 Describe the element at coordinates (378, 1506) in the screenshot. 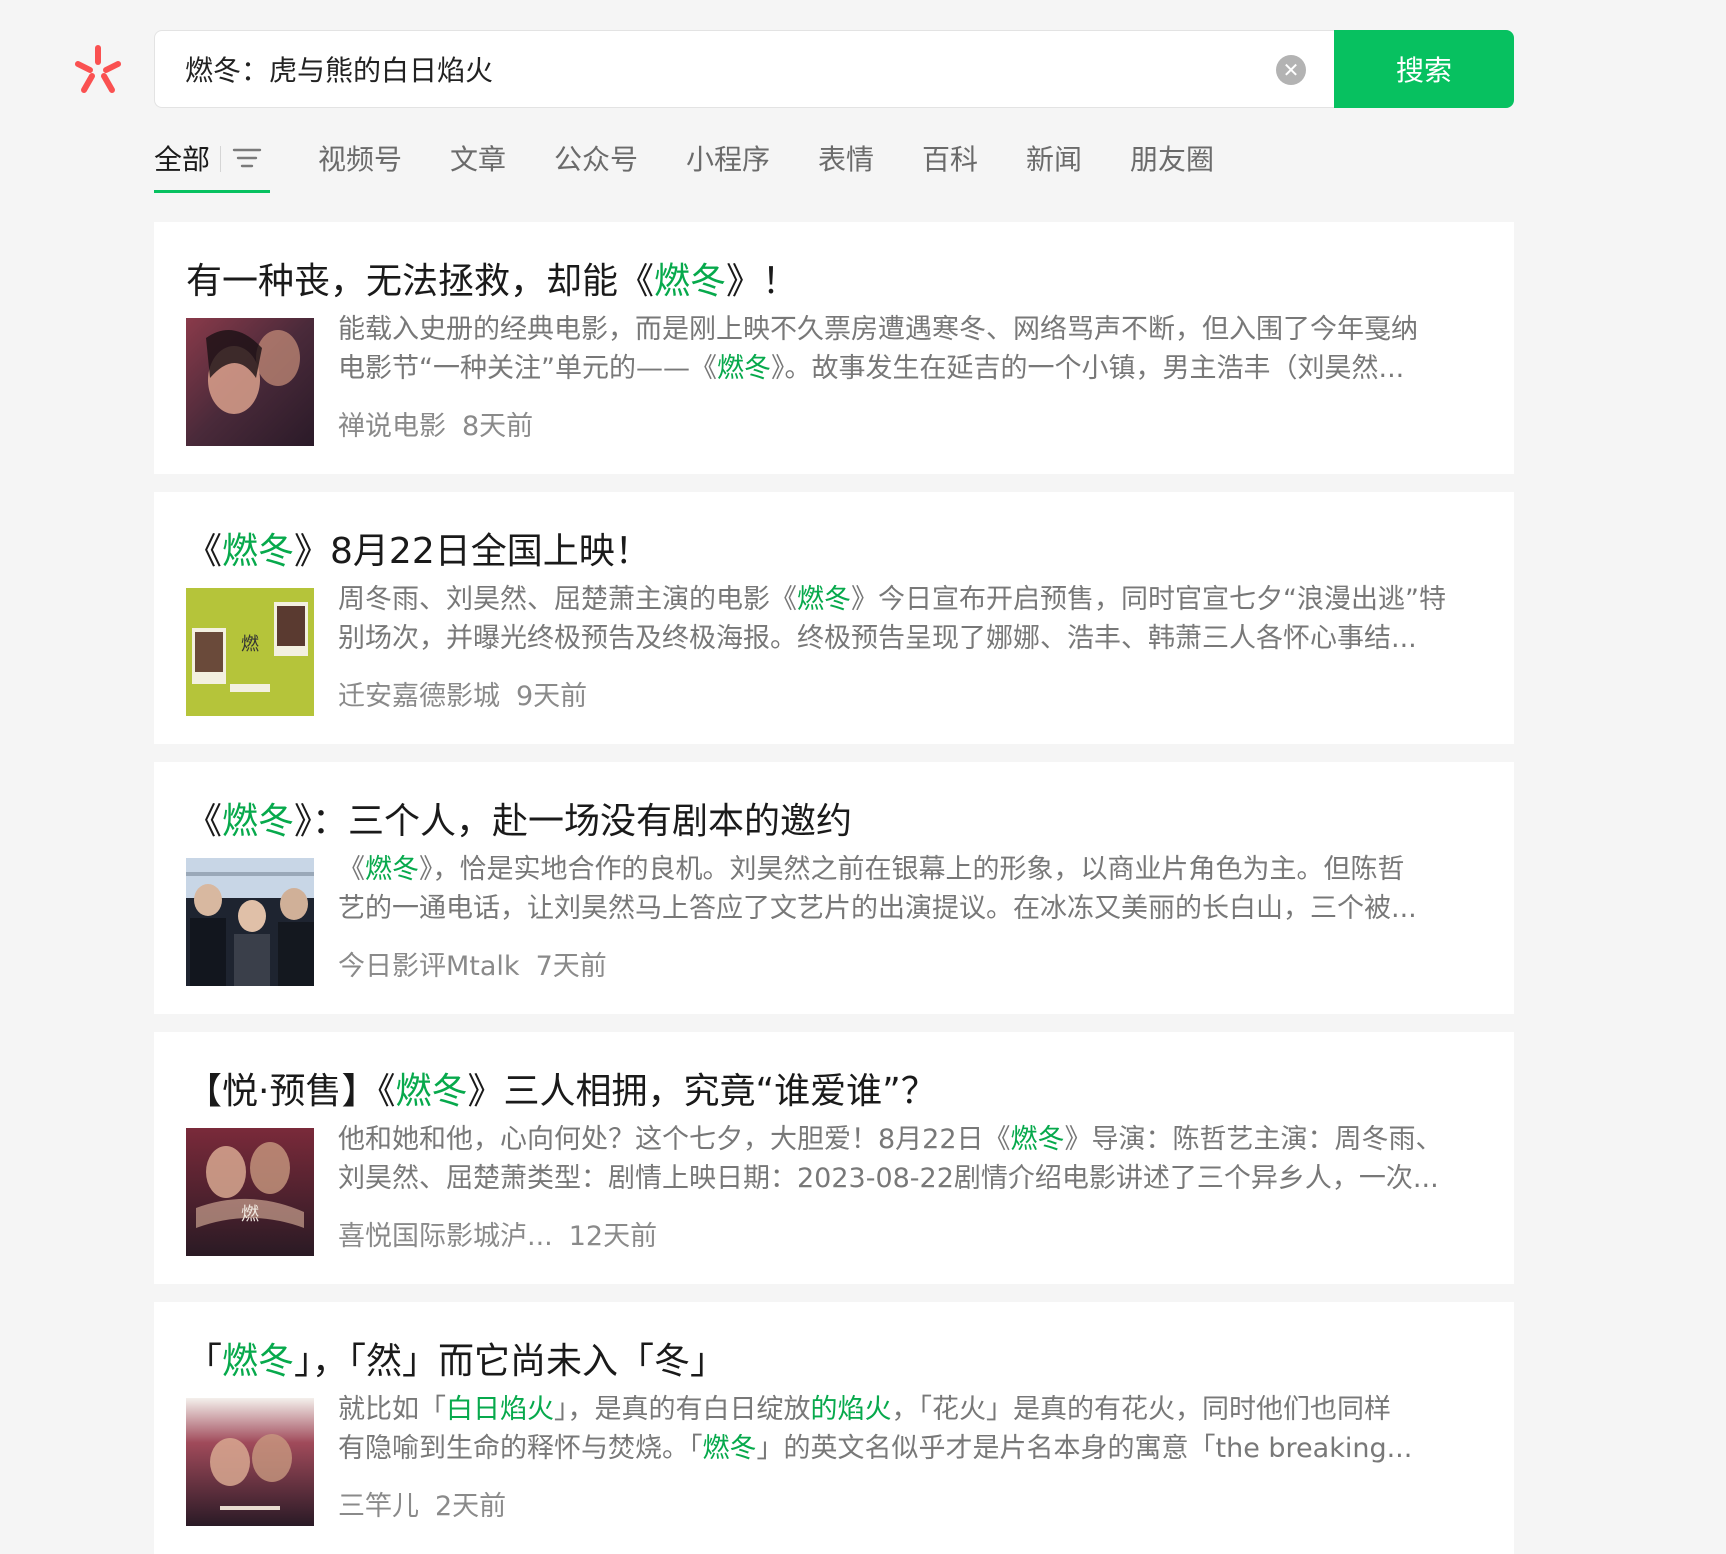

I see `result-source: 三竿儿` at that location.